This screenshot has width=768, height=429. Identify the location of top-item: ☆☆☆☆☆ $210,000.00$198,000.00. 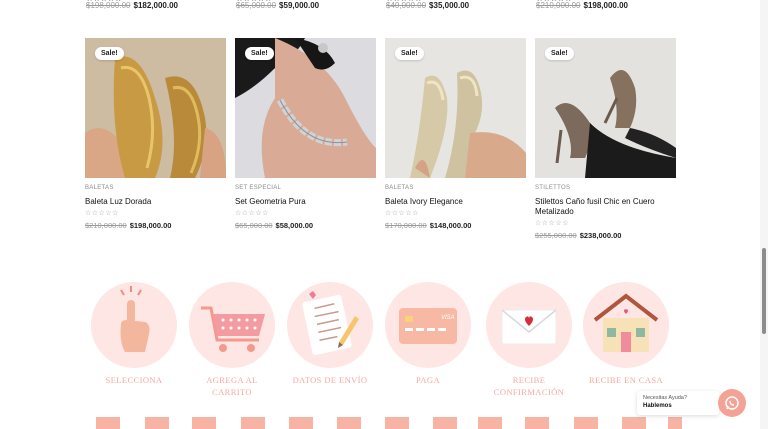
(582, 5).